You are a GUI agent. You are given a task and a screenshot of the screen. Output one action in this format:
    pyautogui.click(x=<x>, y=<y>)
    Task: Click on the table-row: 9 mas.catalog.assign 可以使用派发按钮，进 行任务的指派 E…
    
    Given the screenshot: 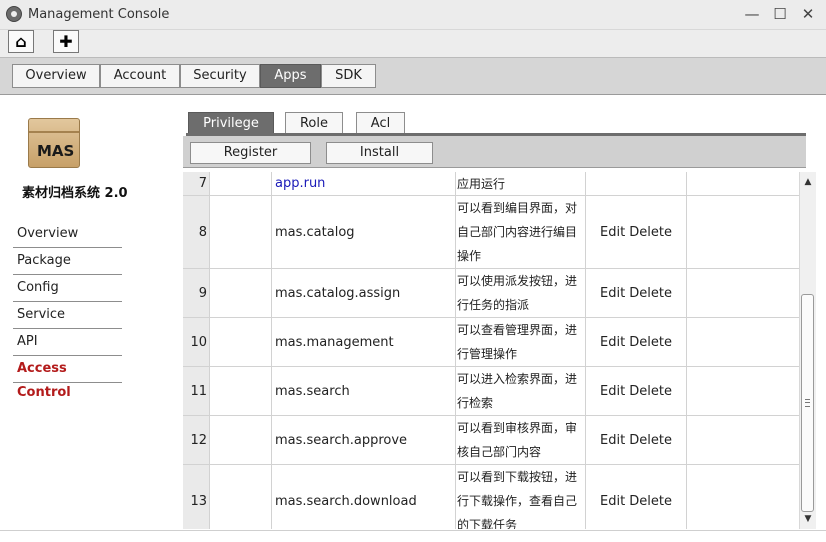 What is the action you would take?
    pyautogui.click(x=491, y=293)
    